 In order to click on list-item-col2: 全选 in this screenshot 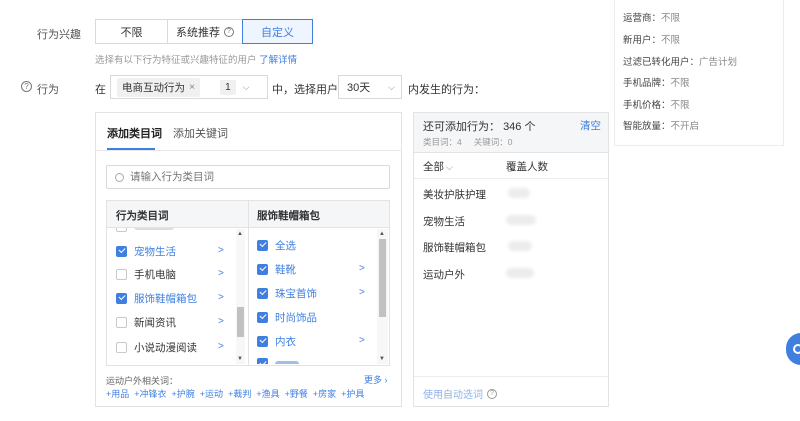, I will do `click(276, 245)`.